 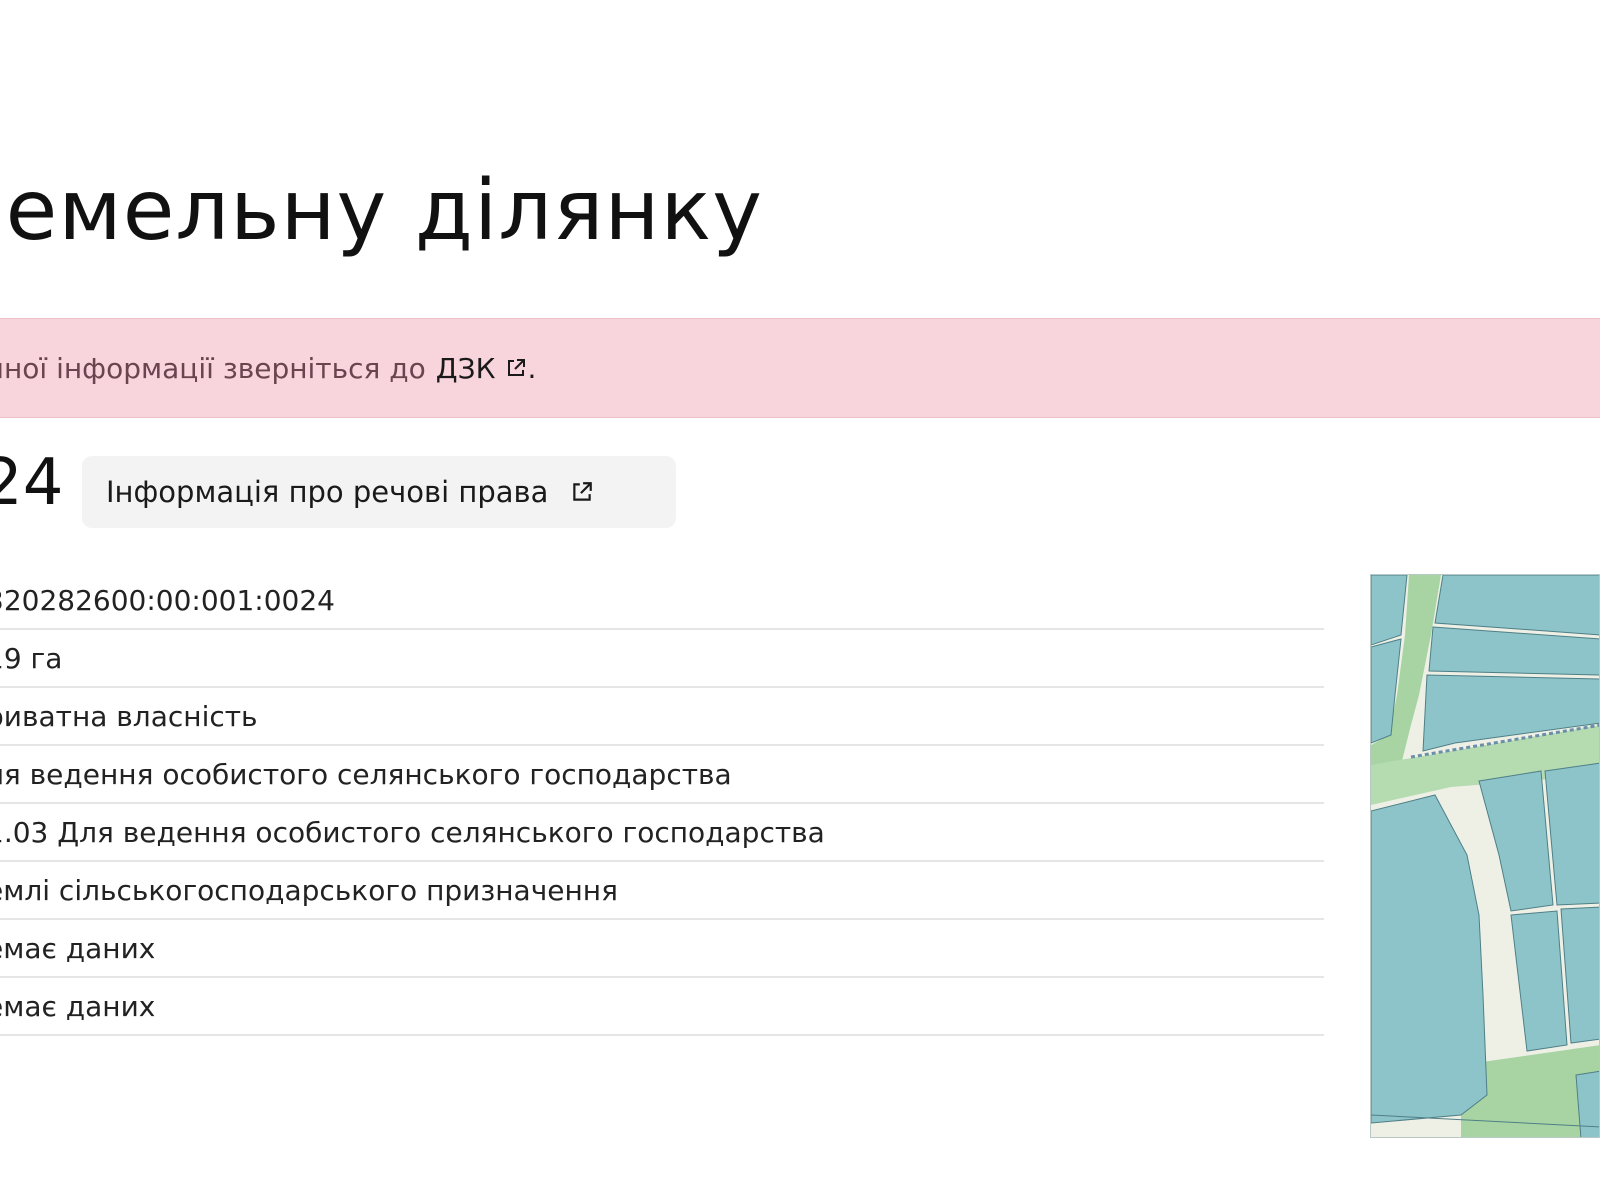 What do you see at coordinates (662, 949) in the screenshot?
I see `info-row-no-data-1: емає даних` at bounding box center [662, 949].